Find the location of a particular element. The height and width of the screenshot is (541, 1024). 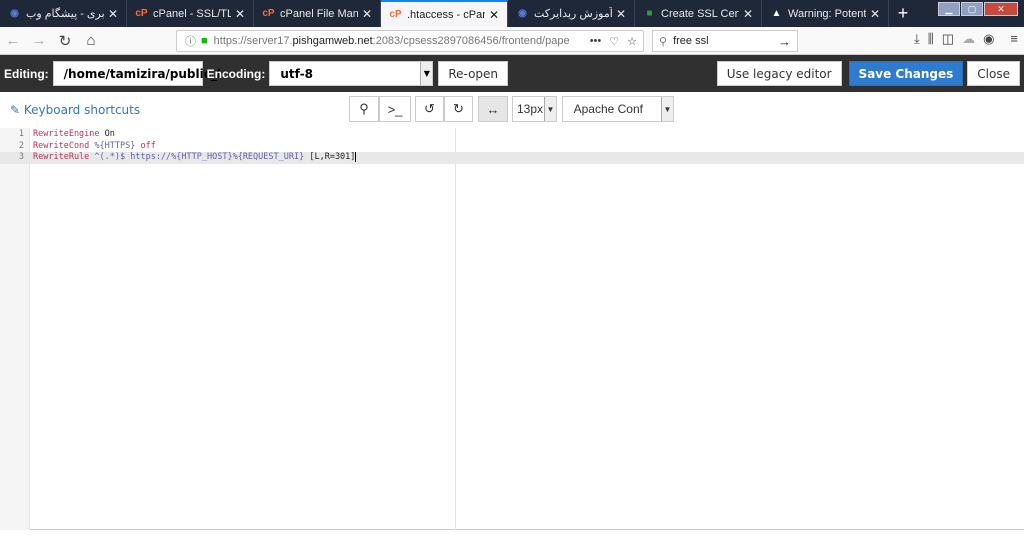

code-token: RewriteCond is located at coordinates (61, 145).